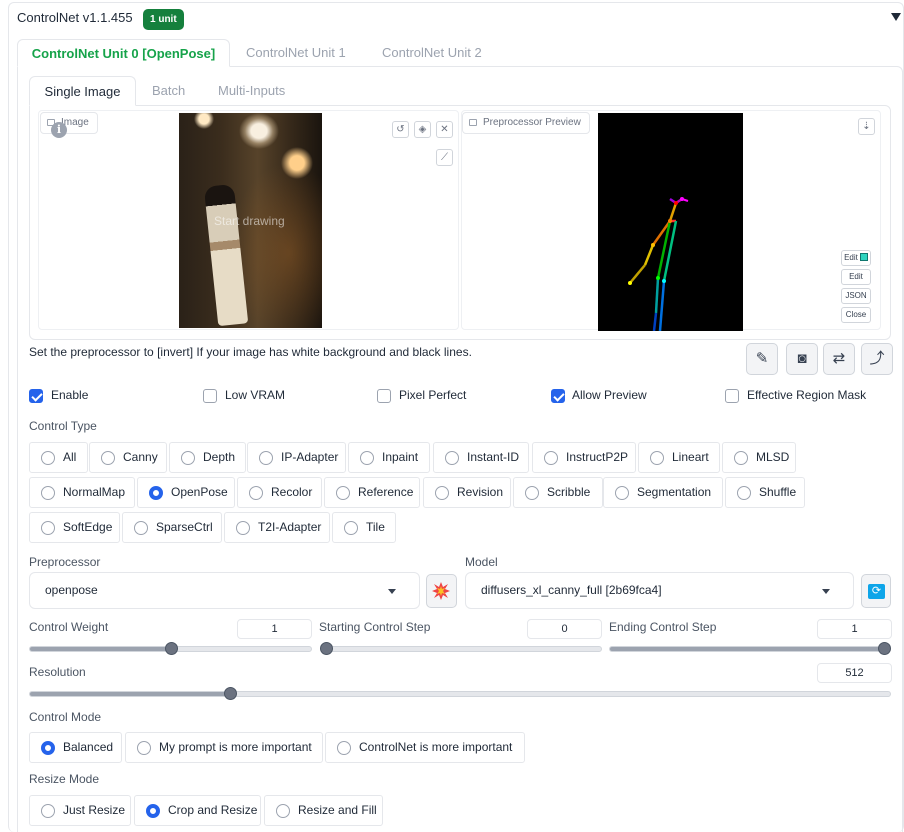  I want to click on brush-icon: ⟋, so click(444, 157).